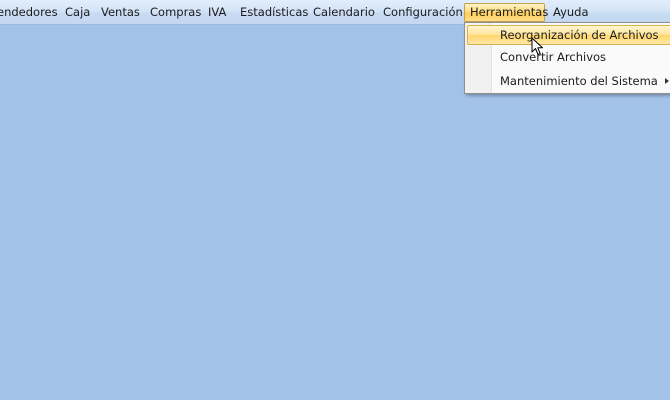 Image resolution: width=670 pixels, height=400 pixels. What do you see at coordinates (274, 12) in the screenshot?
I see `menu-estadisticas: Estadísticas` at bounding box center [274, 12].